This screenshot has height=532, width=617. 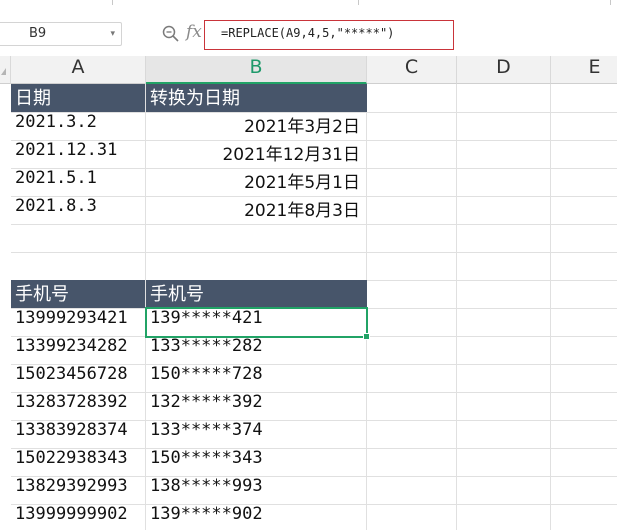 What do you see at coordinates (78, 182) in the screenshot?
I see `cell-a4: 2021.5.1` at bounding box center [78, 182].